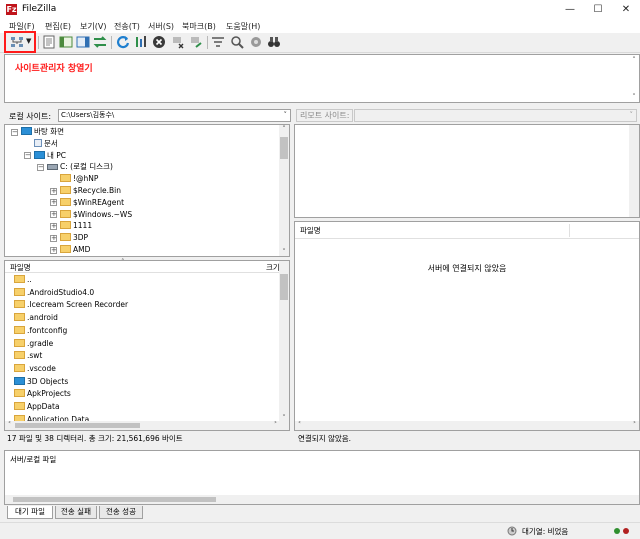  Describe the element at coordinates (46, 144) in the screenshot. I see `tree-item: 문서` at that location.